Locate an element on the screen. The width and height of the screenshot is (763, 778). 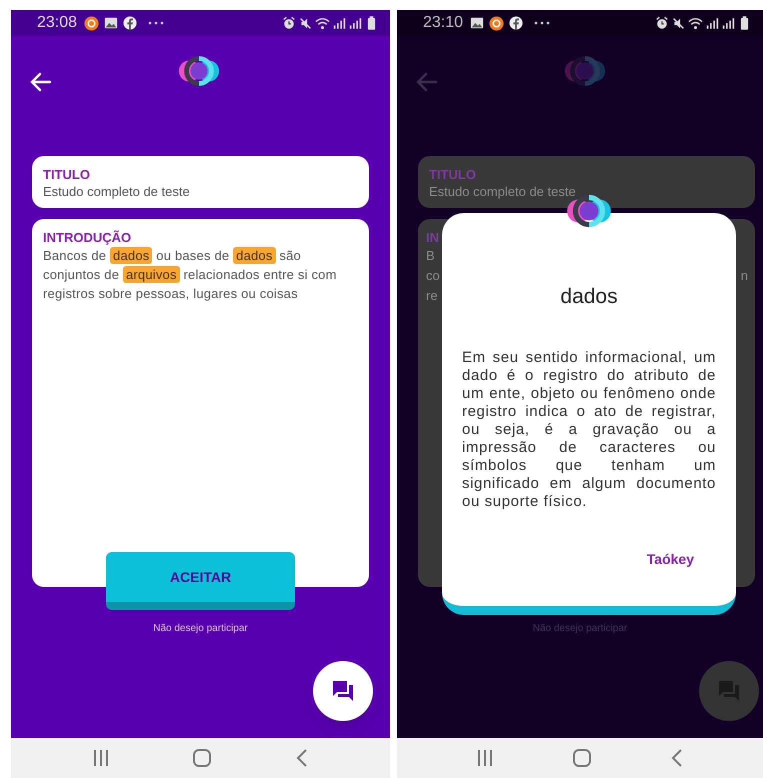
field-label: IN is located at coordinates (432, 238).